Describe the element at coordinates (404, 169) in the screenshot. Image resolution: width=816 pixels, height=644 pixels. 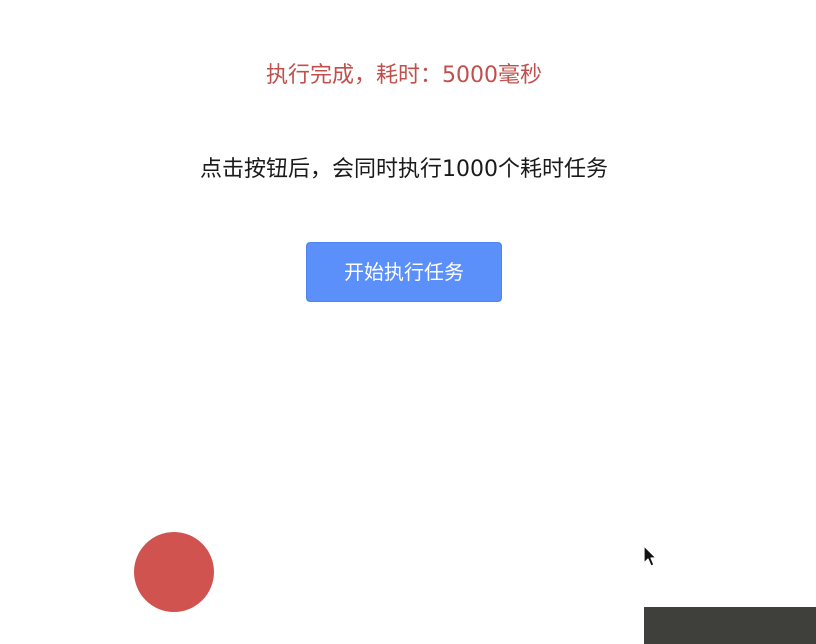
I see `task-description: 点击按钮后，会同时执行1000个耗时任务` at that location.